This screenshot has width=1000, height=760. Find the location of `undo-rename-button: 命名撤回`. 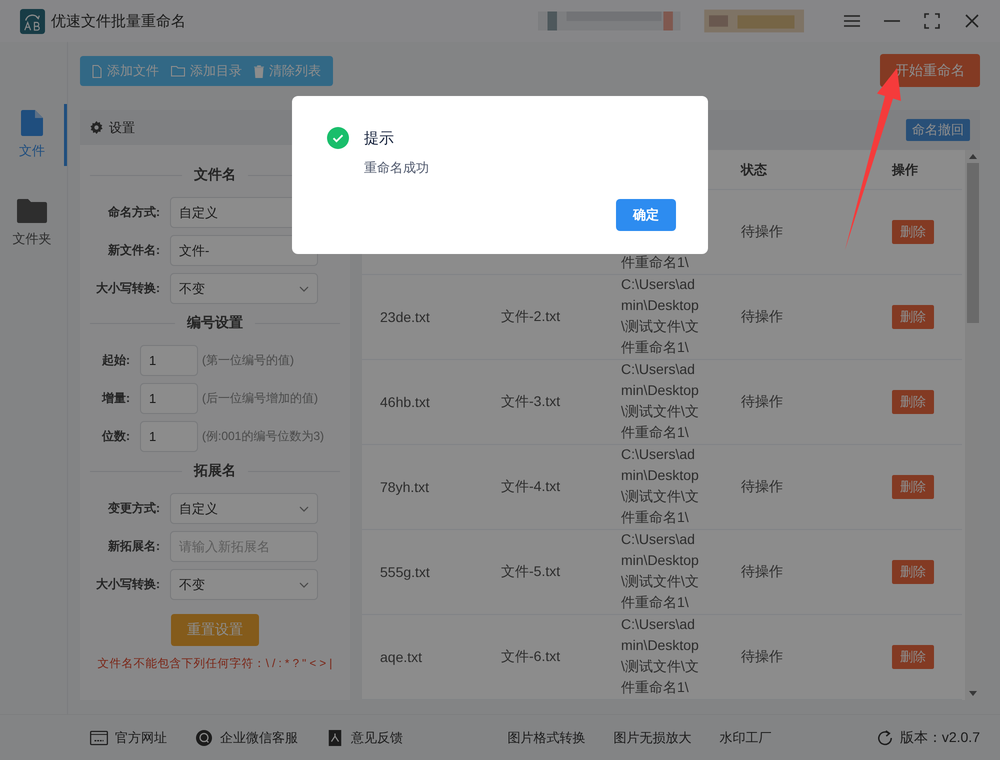

undo-rename-button: 命名撤回 is located at coordinates (938, 130).